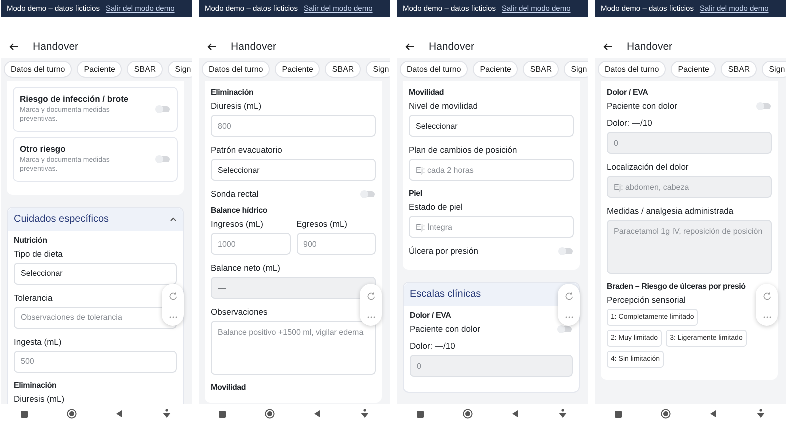 This screenshot has width=806, height=424. I want to click on field-label: Localización del dolor, so click(648, 167).